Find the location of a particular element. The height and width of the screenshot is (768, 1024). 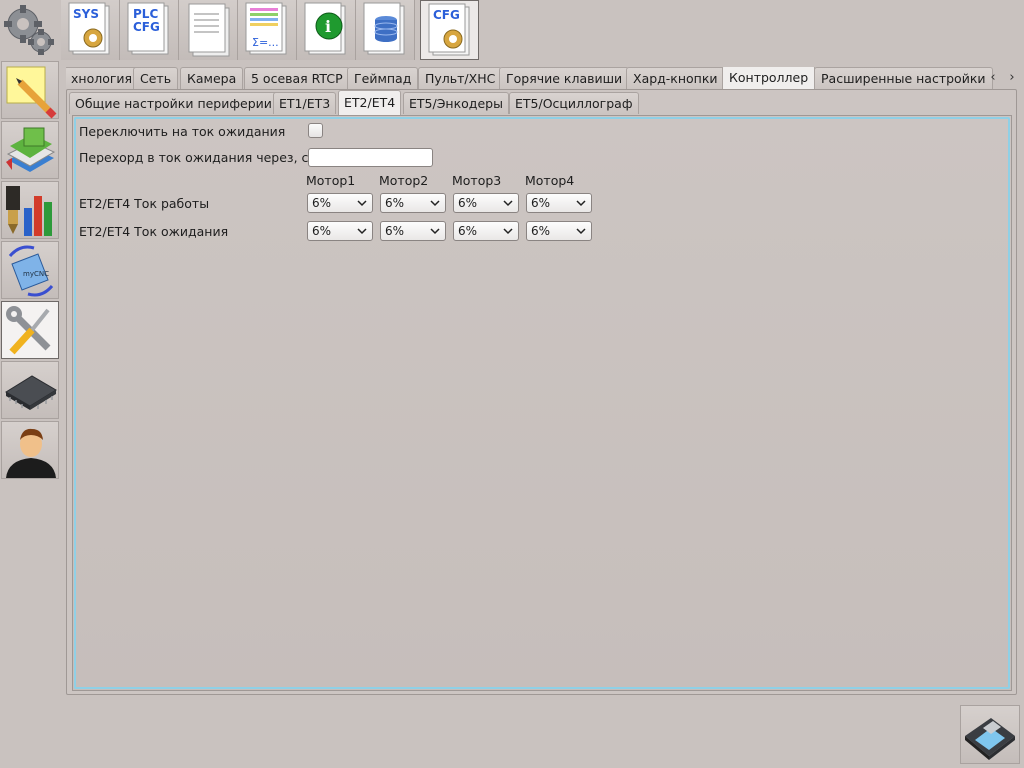

idle-current-motor4-select: 6% is located at coordinates (559, 231).